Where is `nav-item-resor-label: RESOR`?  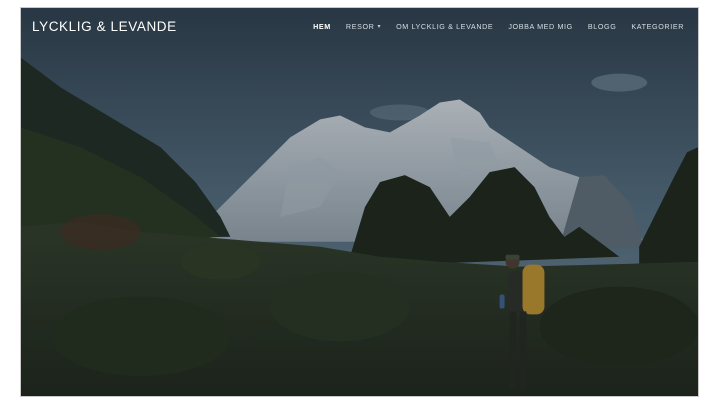 nav-item-resor-label: RESOR is located at coordinates (360, 26).